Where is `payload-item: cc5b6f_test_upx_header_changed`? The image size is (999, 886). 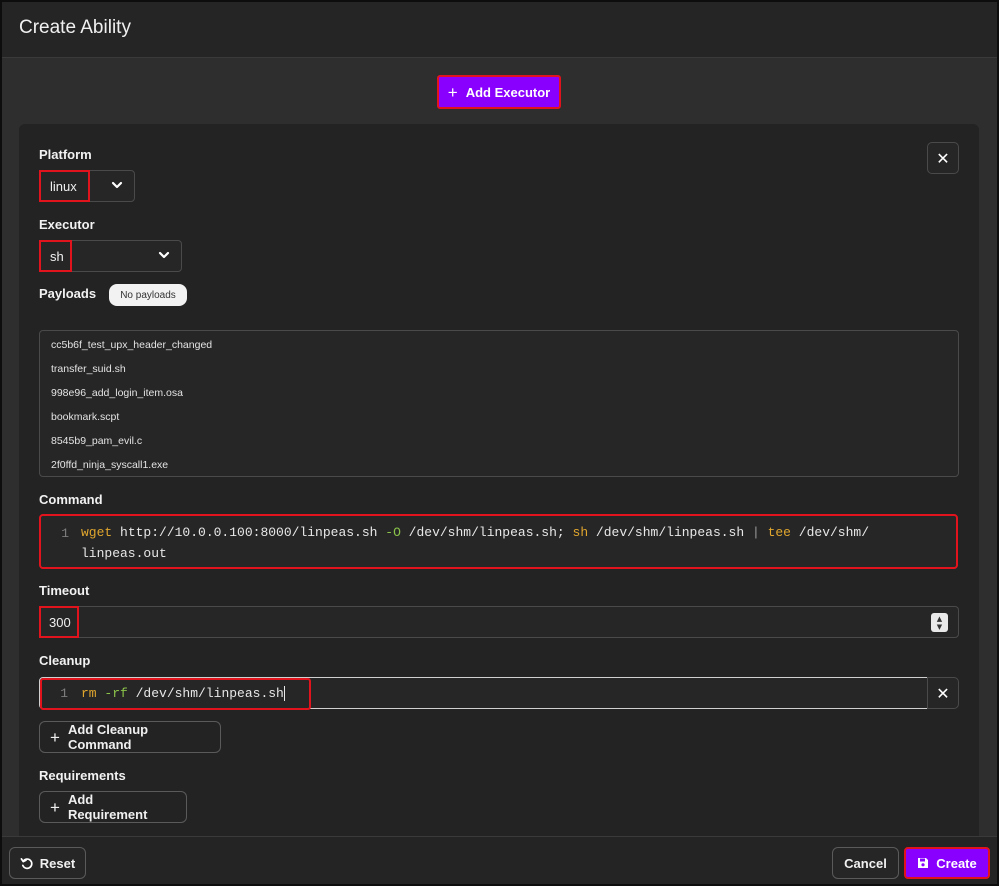 payload-item: cc5b6f_test_upx_header_changed is located at coordinates (499, 345).